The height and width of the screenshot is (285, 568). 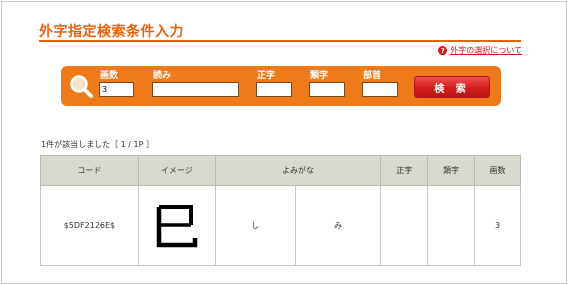 What do you see at coordinates (372, 76) in the screenshot?
I see `radical-label: 部首` at bounding box center [372, 76].